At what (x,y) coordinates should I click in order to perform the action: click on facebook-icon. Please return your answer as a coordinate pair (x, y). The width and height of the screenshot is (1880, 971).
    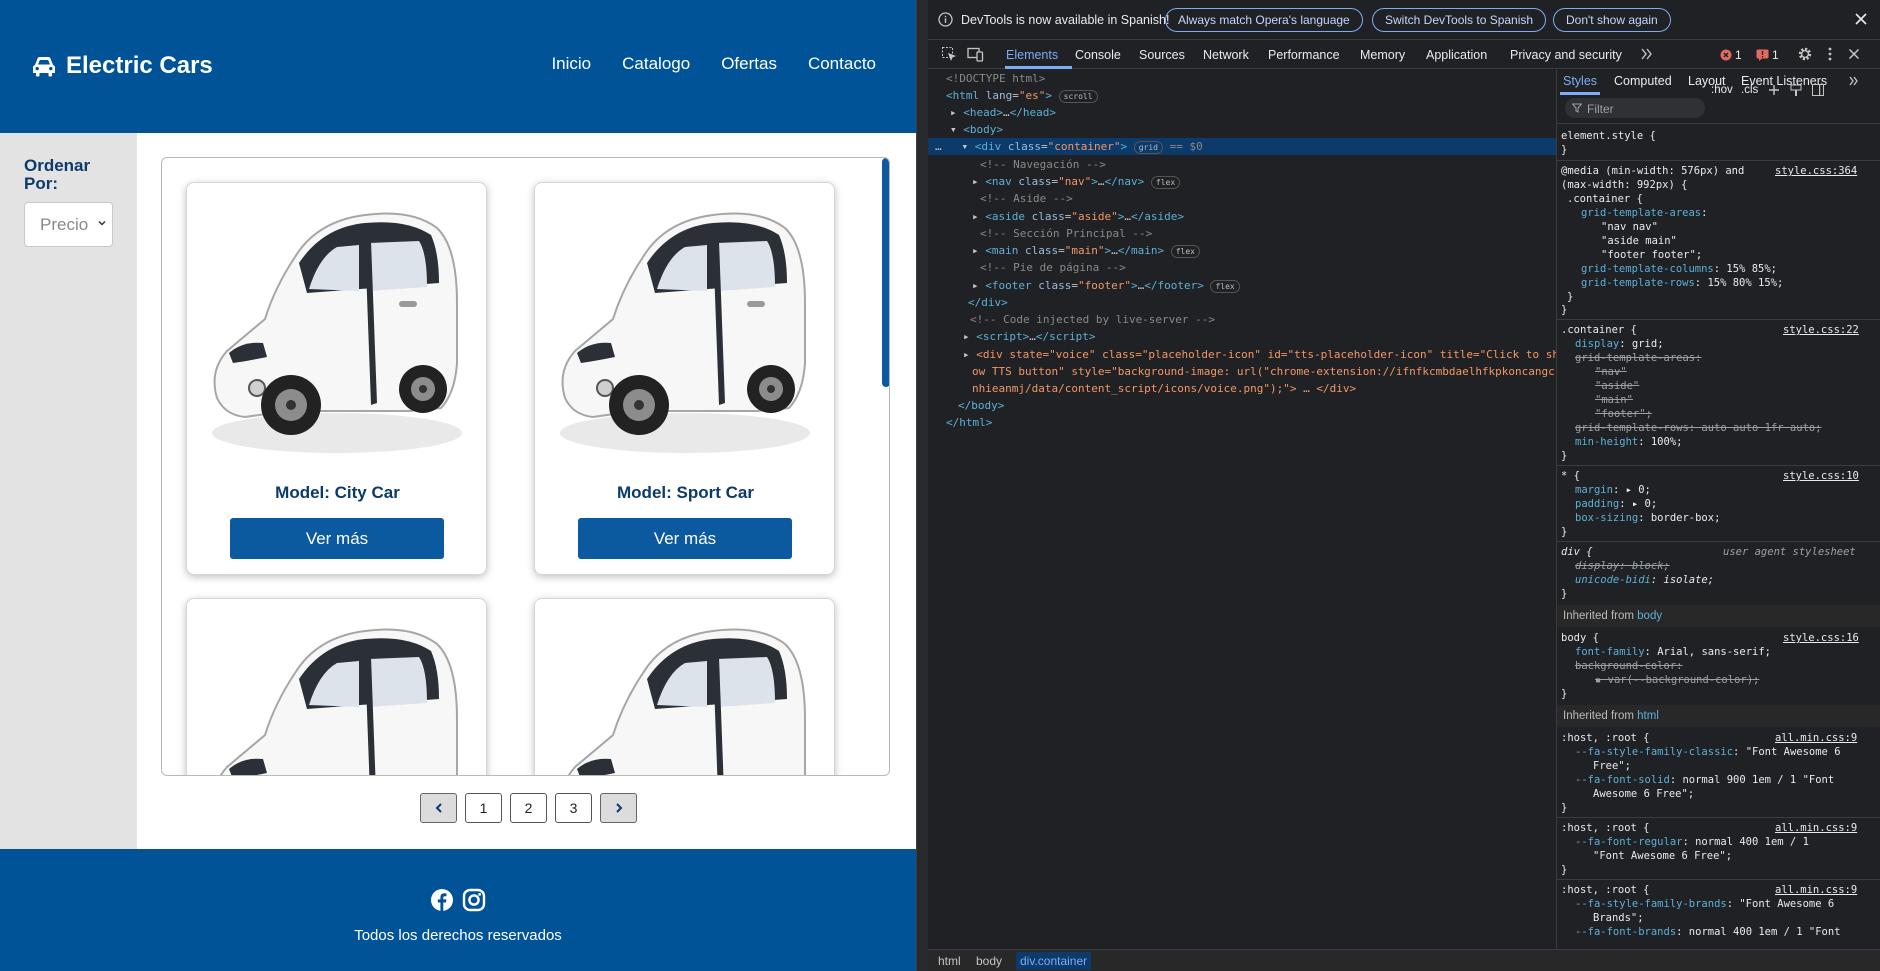
    Looking at the image, I should click on (442, 900).